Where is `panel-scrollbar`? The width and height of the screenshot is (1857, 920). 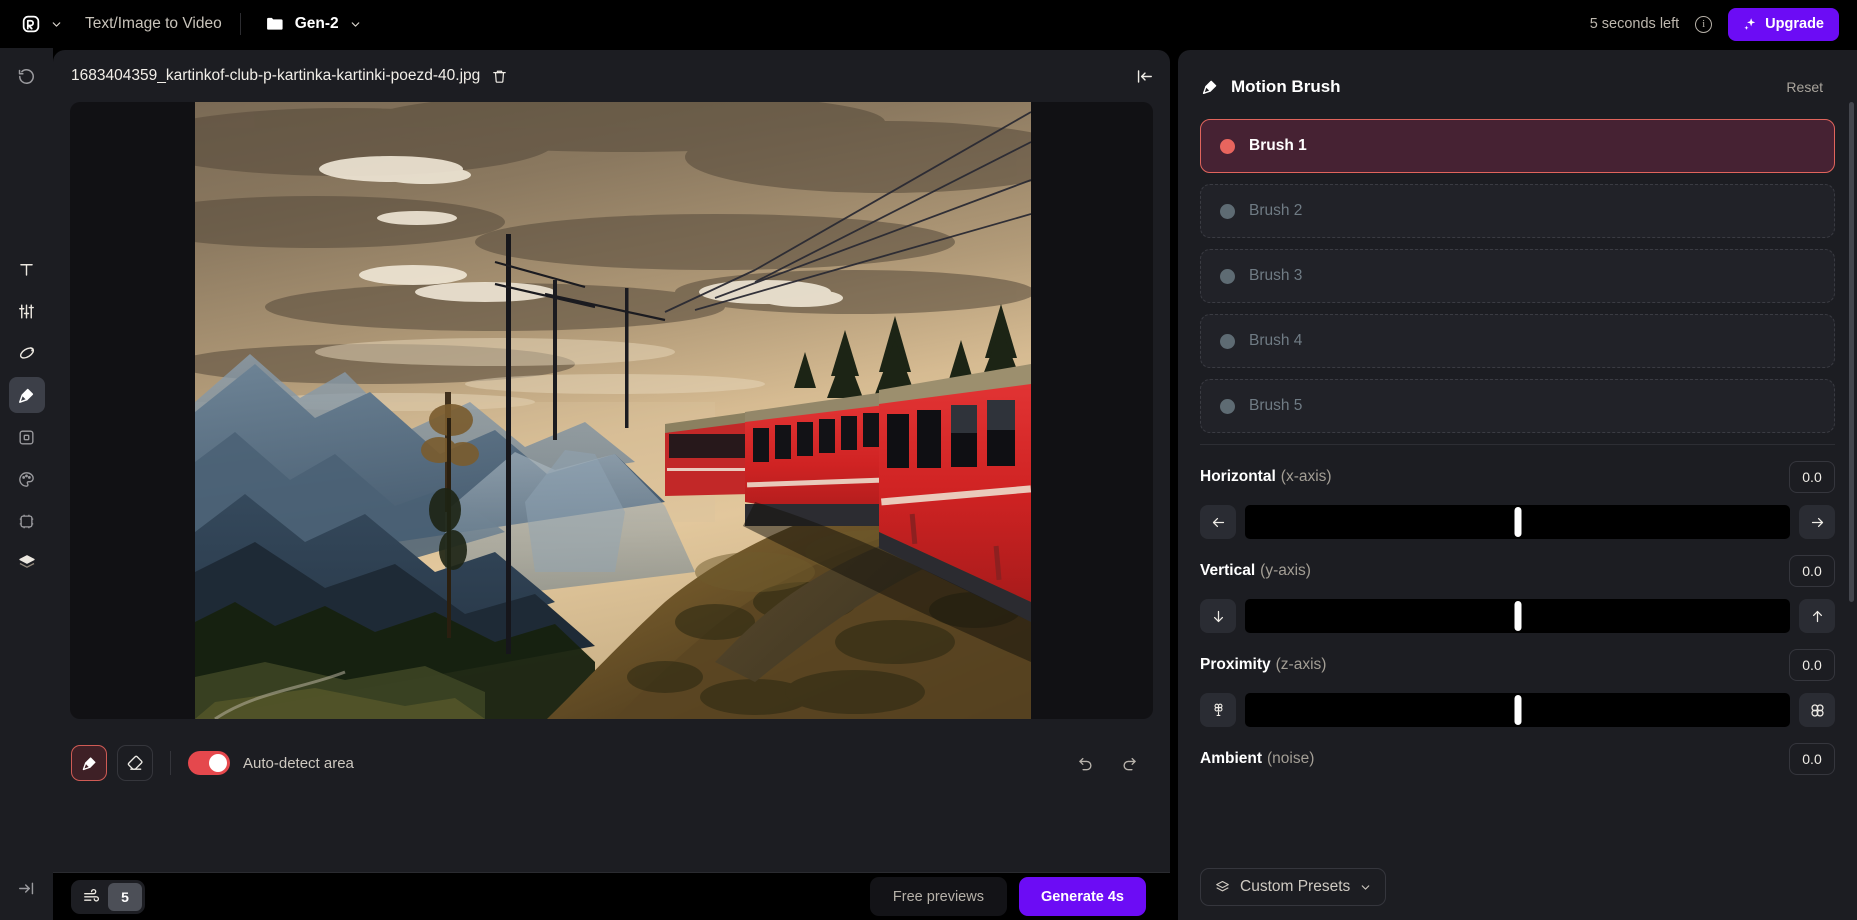 panel-scrollbar is located at coordinates (1851, 352).